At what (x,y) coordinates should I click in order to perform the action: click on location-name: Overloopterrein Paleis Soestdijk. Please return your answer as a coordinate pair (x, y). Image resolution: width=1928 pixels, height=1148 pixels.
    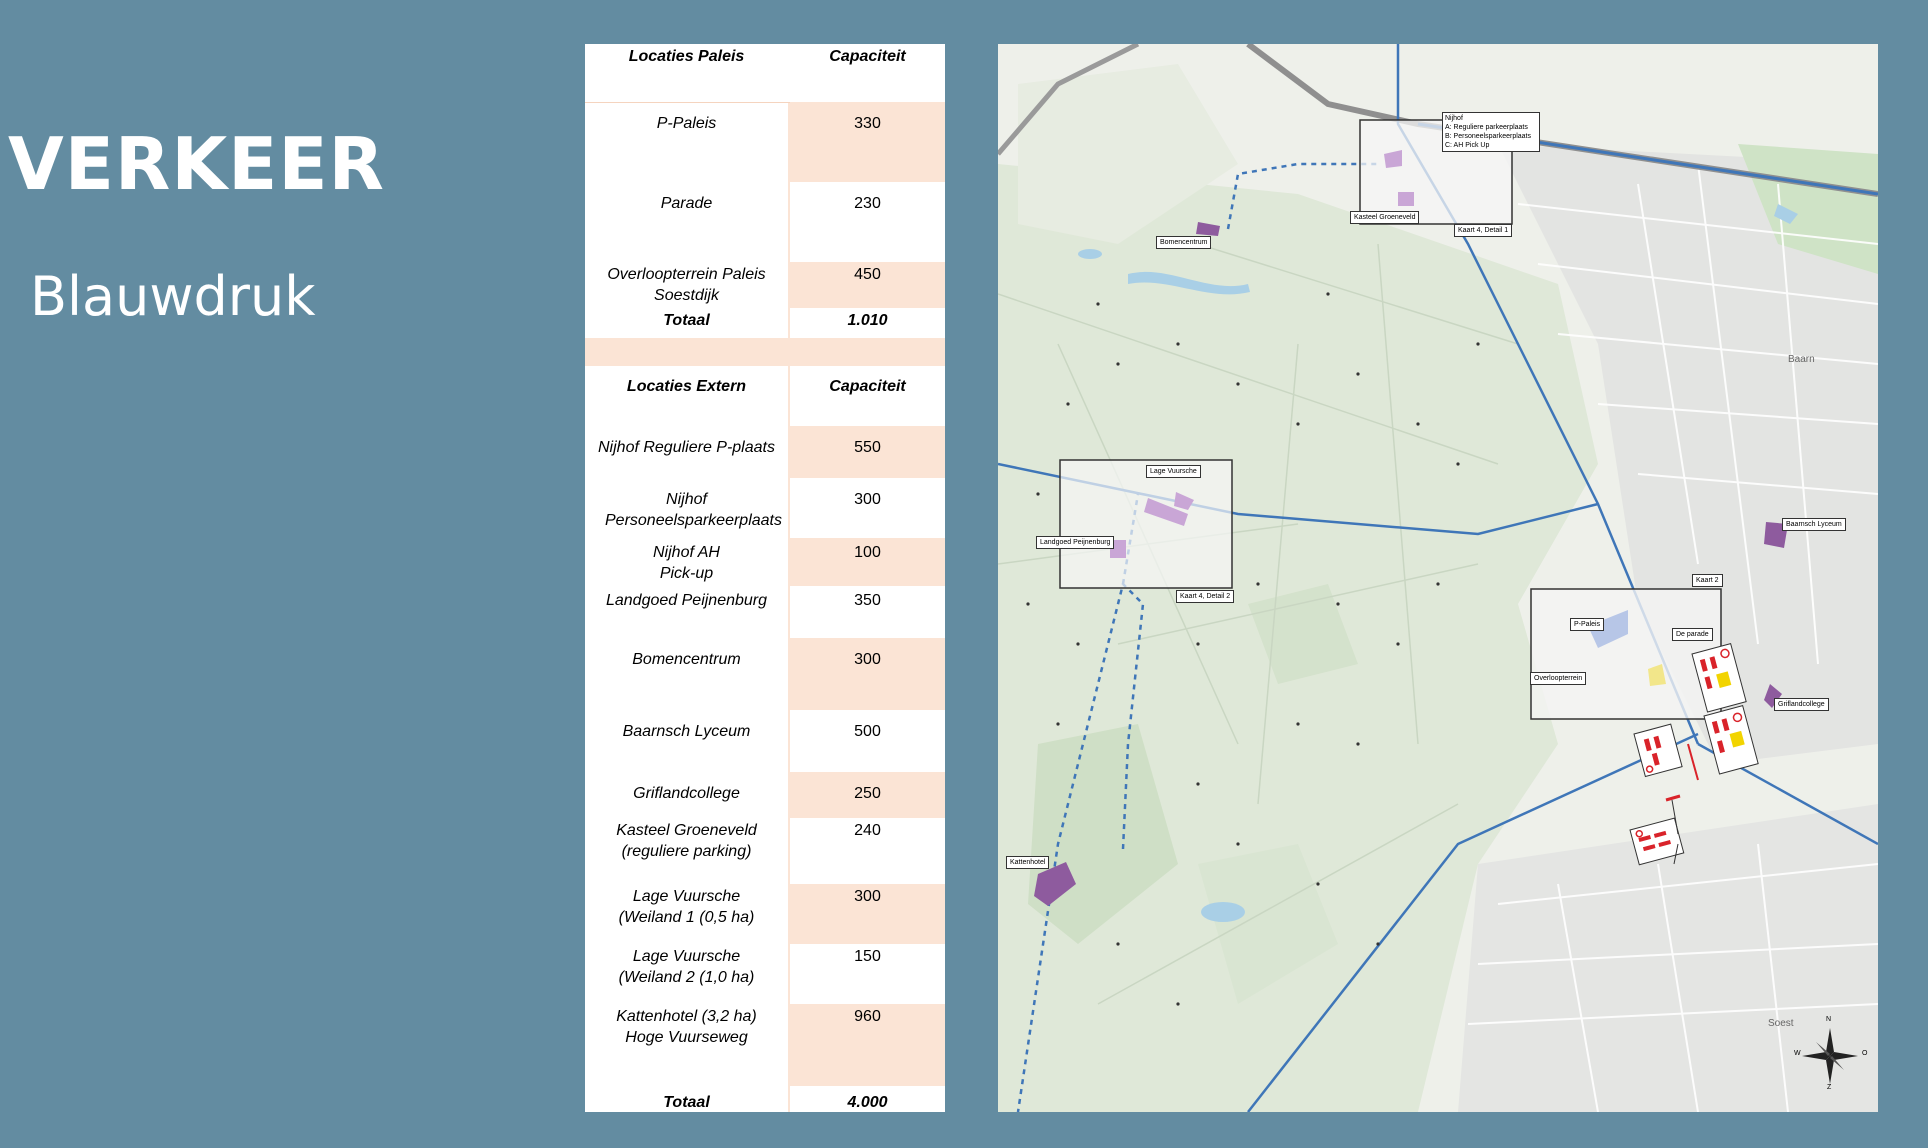
    Looking at the image, I should click on (686, 285).